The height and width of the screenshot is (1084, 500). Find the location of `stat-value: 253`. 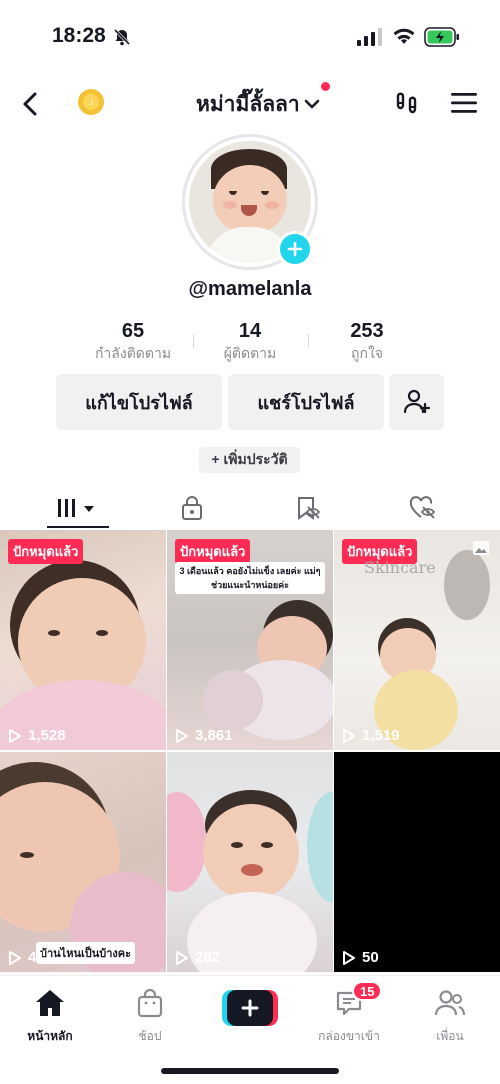

stat-value: 253 is located at coordinates (367, 331).